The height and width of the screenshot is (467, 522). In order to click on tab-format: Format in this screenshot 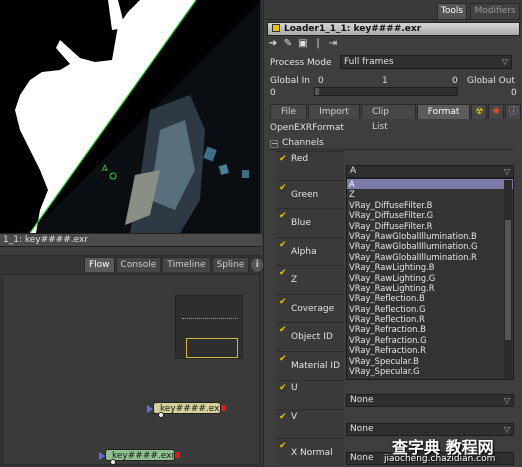, I will do `click(443, 111)`.